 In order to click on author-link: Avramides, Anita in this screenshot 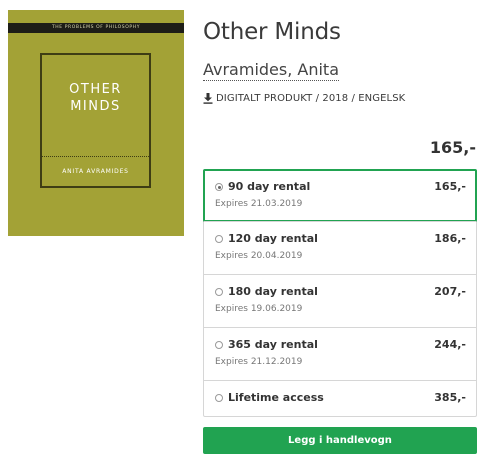, I will do `click(271, 70)`.